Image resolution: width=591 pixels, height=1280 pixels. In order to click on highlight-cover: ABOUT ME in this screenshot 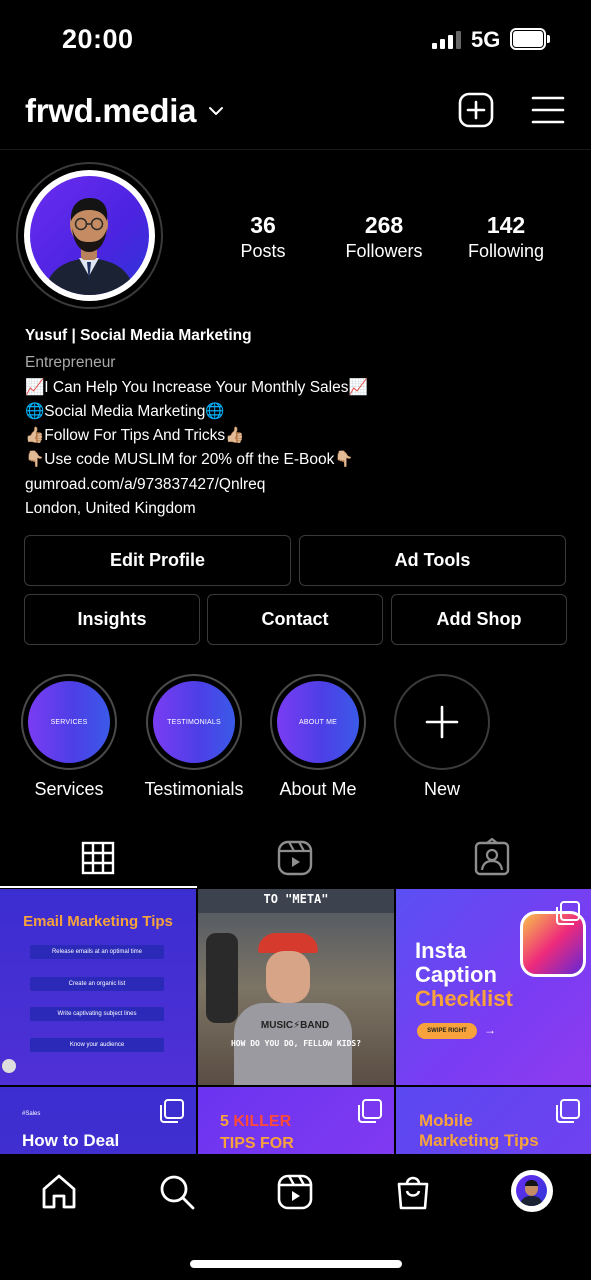, I will do `click(318, 722)`.